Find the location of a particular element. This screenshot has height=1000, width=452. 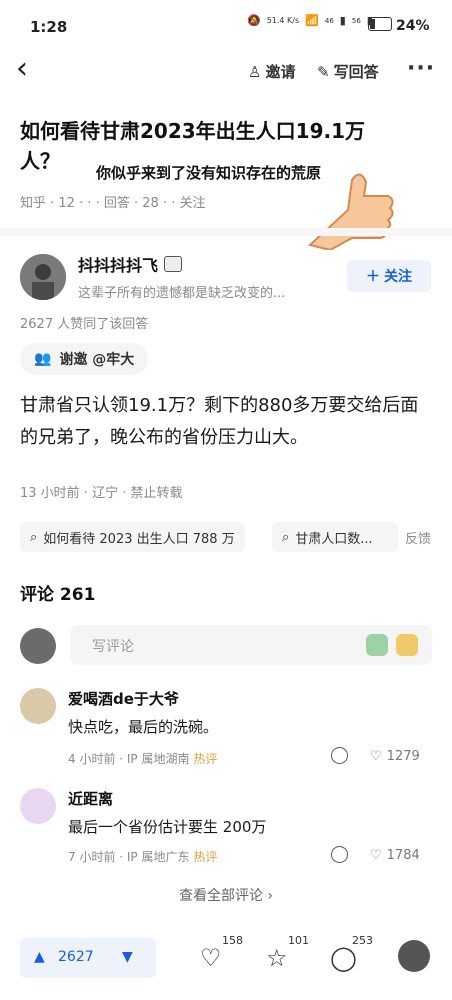

vote-control: ▲ 2627 ▼ is located at coordinates (88, 958).